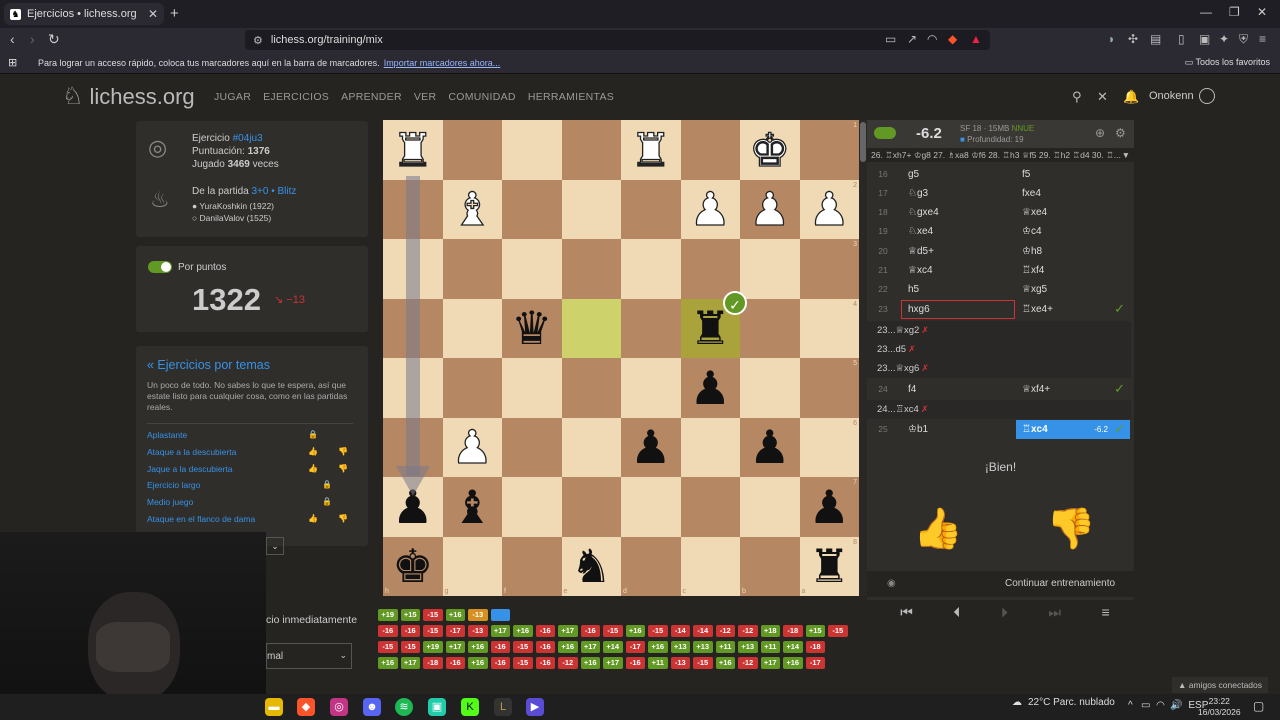 Image resolution: width=1280 pixels, height=720 pixels. I want to click on caret-down-icon: ▼, so click(1126, 155).